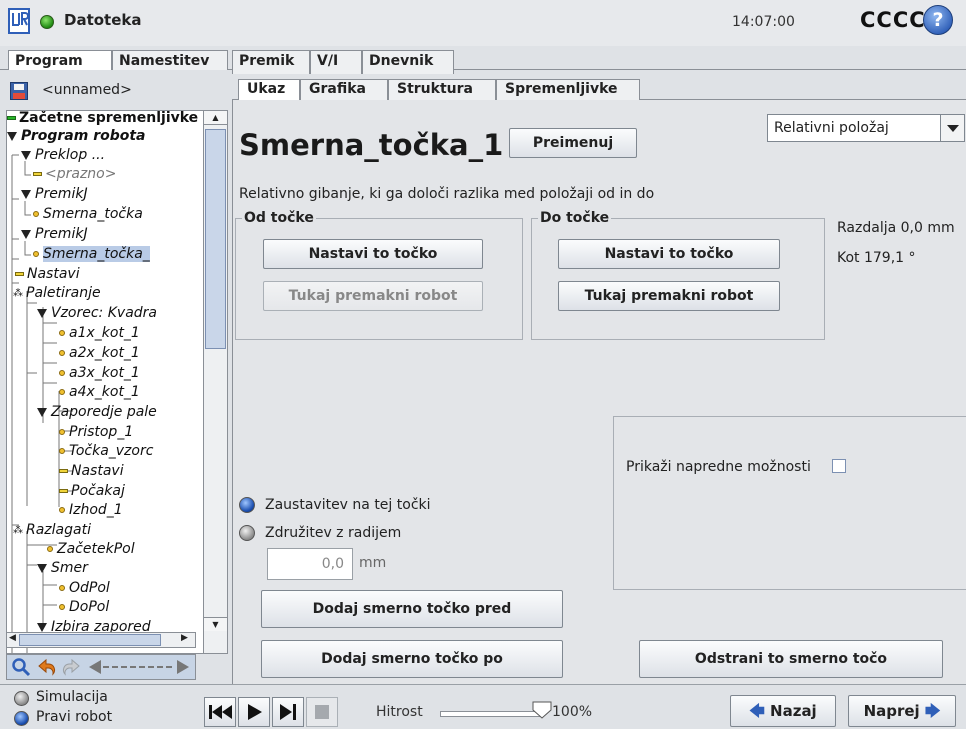  What do you see at coordinates (91, 510) in the screenshot?
I see `tree-node: Izhod_1` at bounding box center [91, 510].